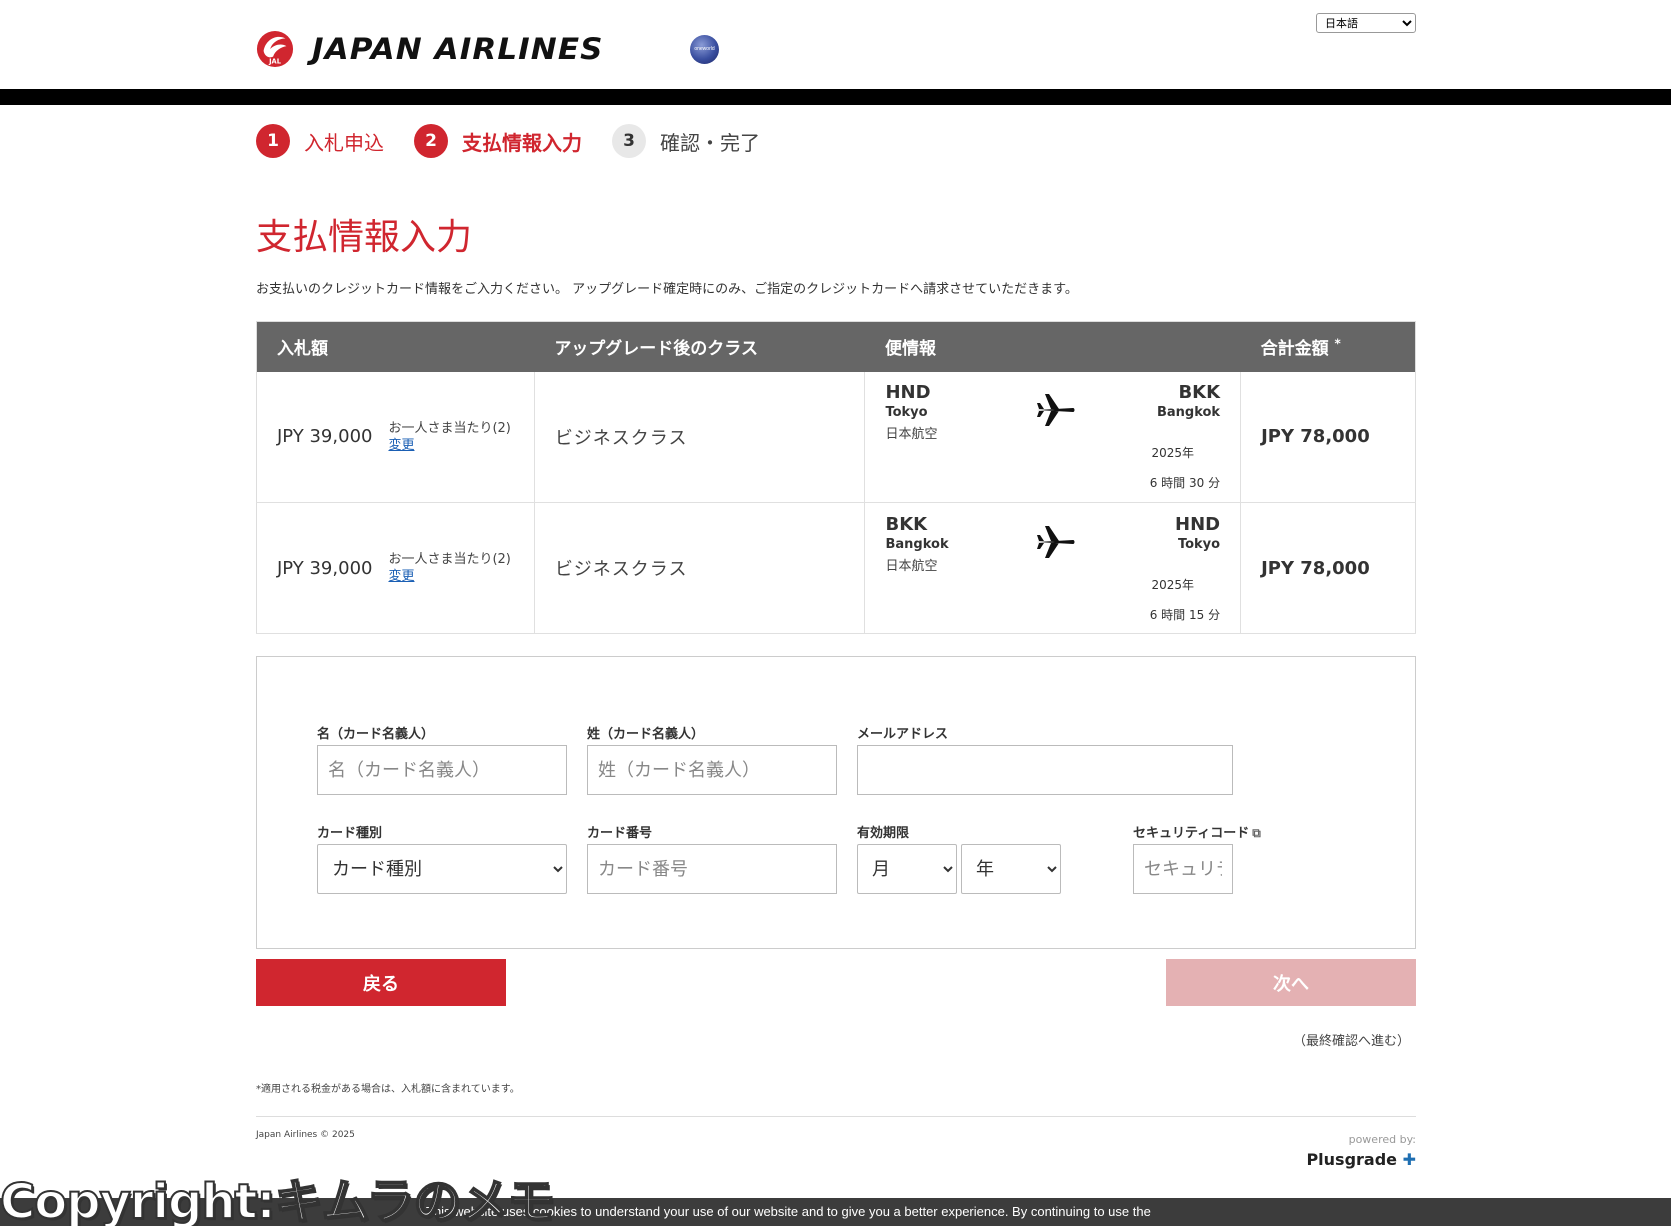 Image resolution: width=1671 pixels, height=1226 pixels. I want to click on language-select: 日本語, so click(1366, 23).